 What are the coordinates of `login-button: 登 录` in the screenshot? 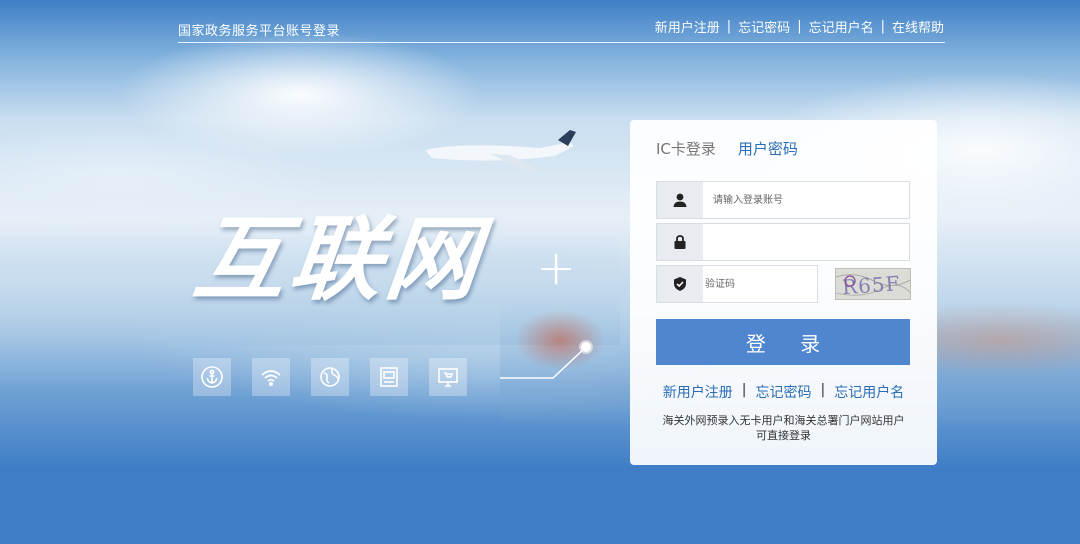 It's located at (783, 342).